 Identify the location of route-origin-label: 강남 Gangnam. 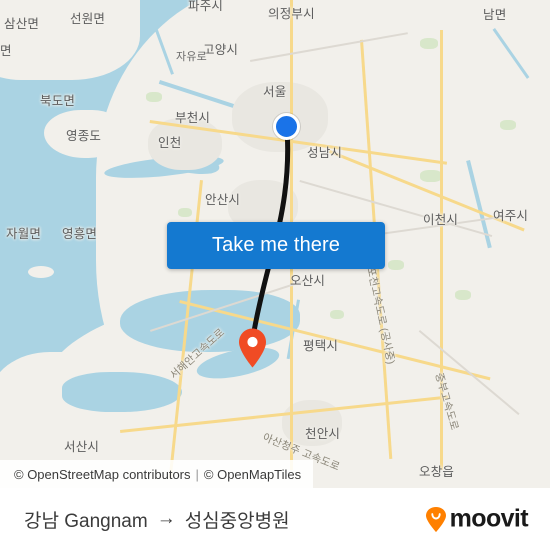
(86, 521).